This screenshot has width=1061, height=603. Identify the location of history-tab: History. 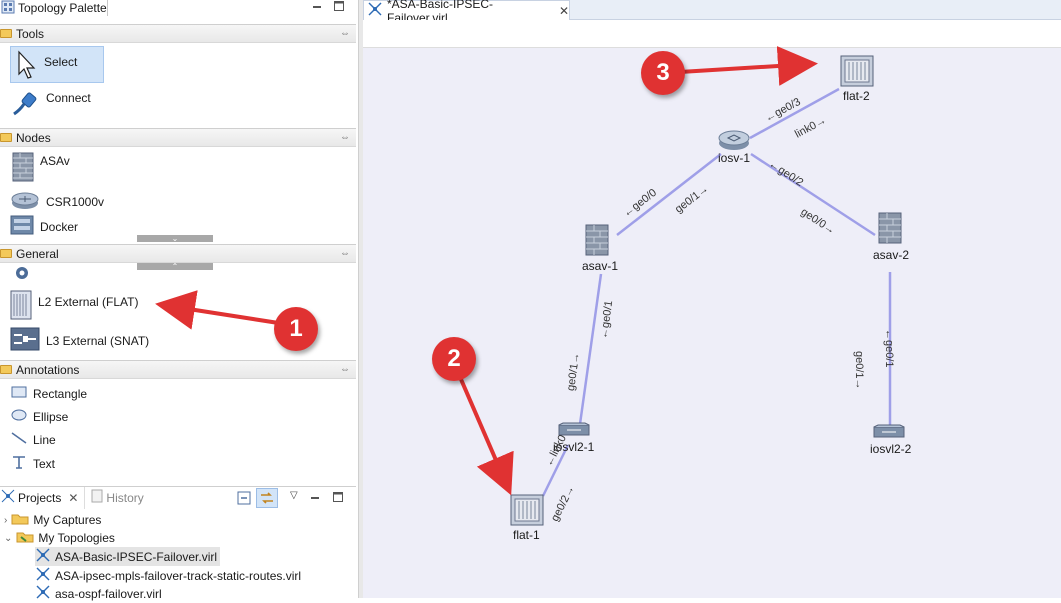
(114, 497).